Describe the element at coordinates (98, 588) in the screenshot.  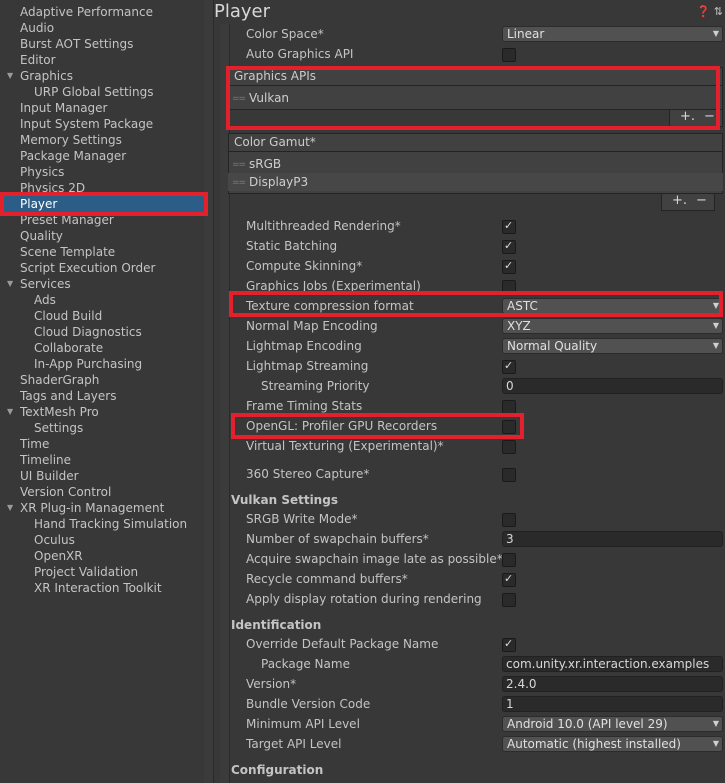
I see `sidebar-item-label: XR Interaction Toolkit` at that location.